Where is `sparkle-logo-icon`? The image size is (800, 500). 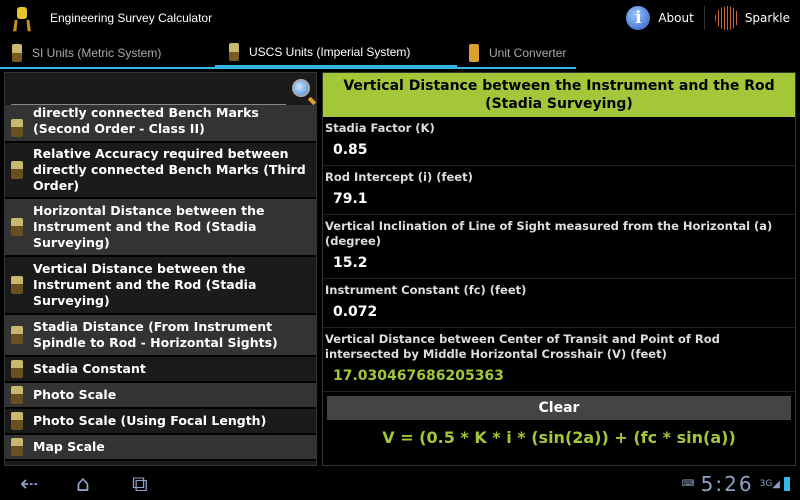
sparkle-logo-icon is located at coordinates (726, 18).